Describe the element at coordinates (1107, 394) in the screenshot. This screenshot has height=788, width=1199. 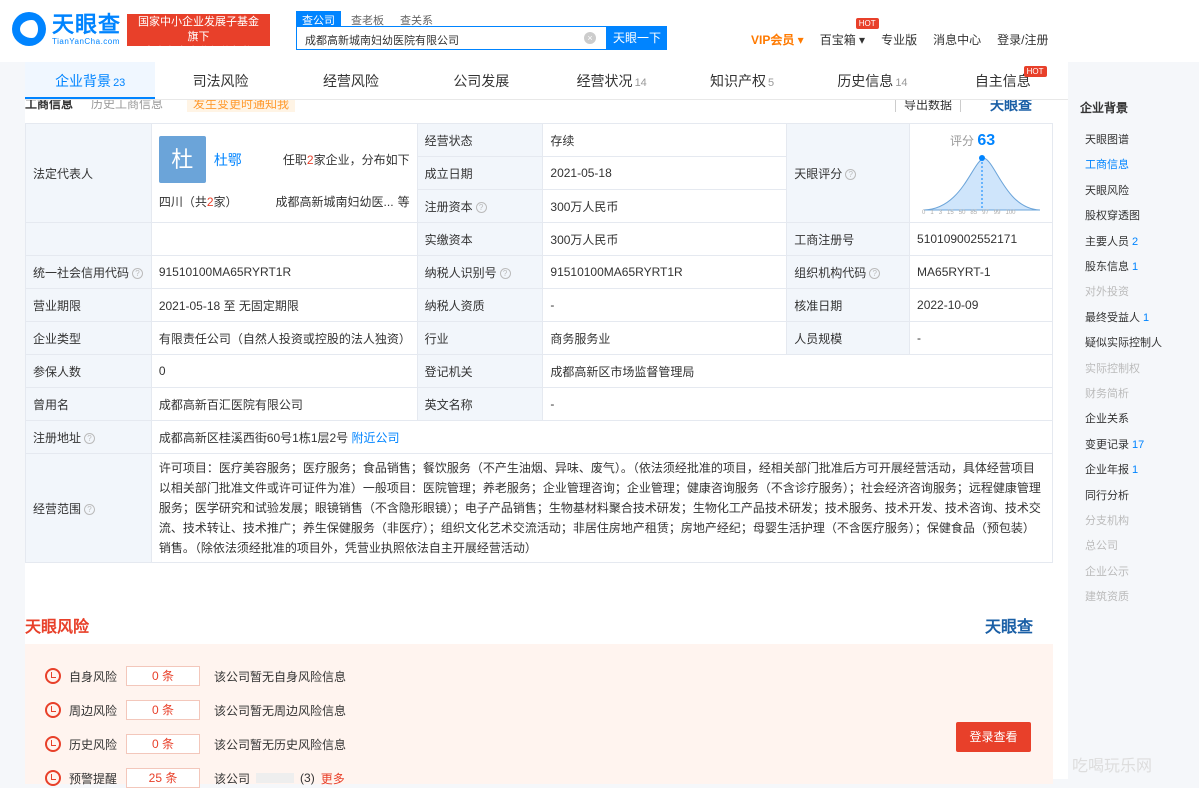
I see `sidebar-item: 财务简析` at that location.